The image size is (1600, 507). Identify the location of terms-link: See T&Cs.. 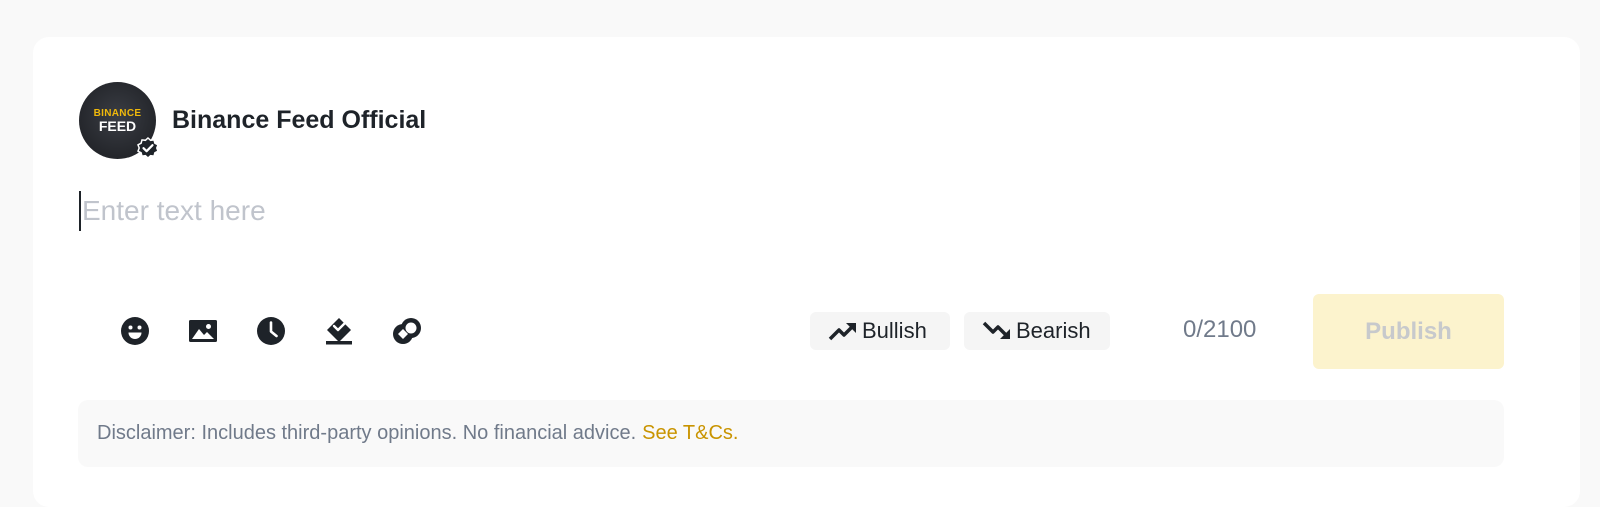
(690, 433).